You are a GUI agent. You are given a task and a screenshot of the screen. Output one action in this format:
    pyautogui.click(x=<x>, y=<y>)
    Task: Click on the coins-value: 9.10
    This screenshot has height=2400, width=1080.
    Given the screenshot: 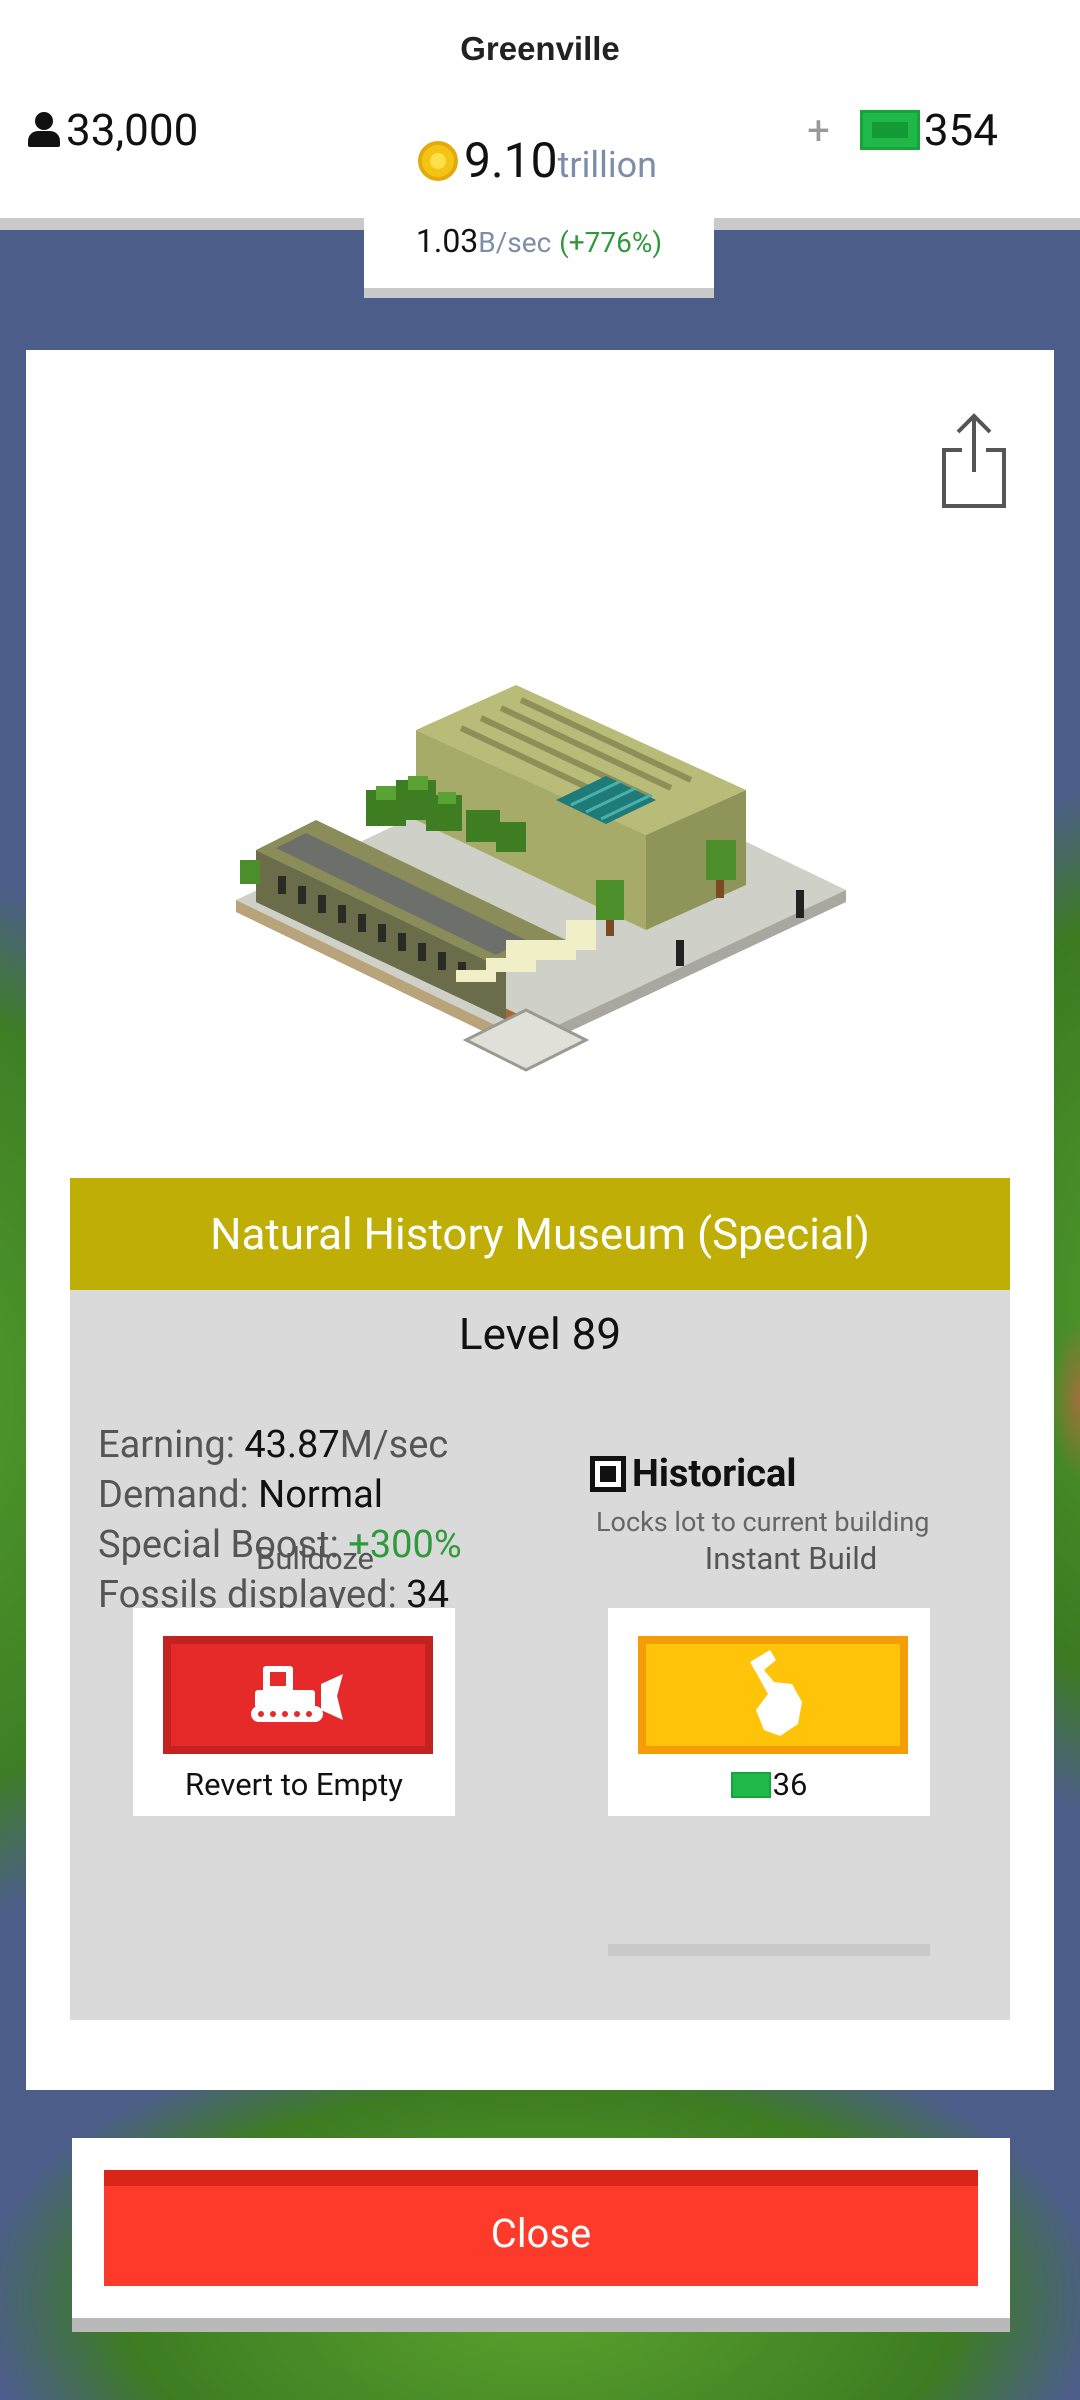 What is the action you would take?
    pyautogui.click(x=511, y=160)
    